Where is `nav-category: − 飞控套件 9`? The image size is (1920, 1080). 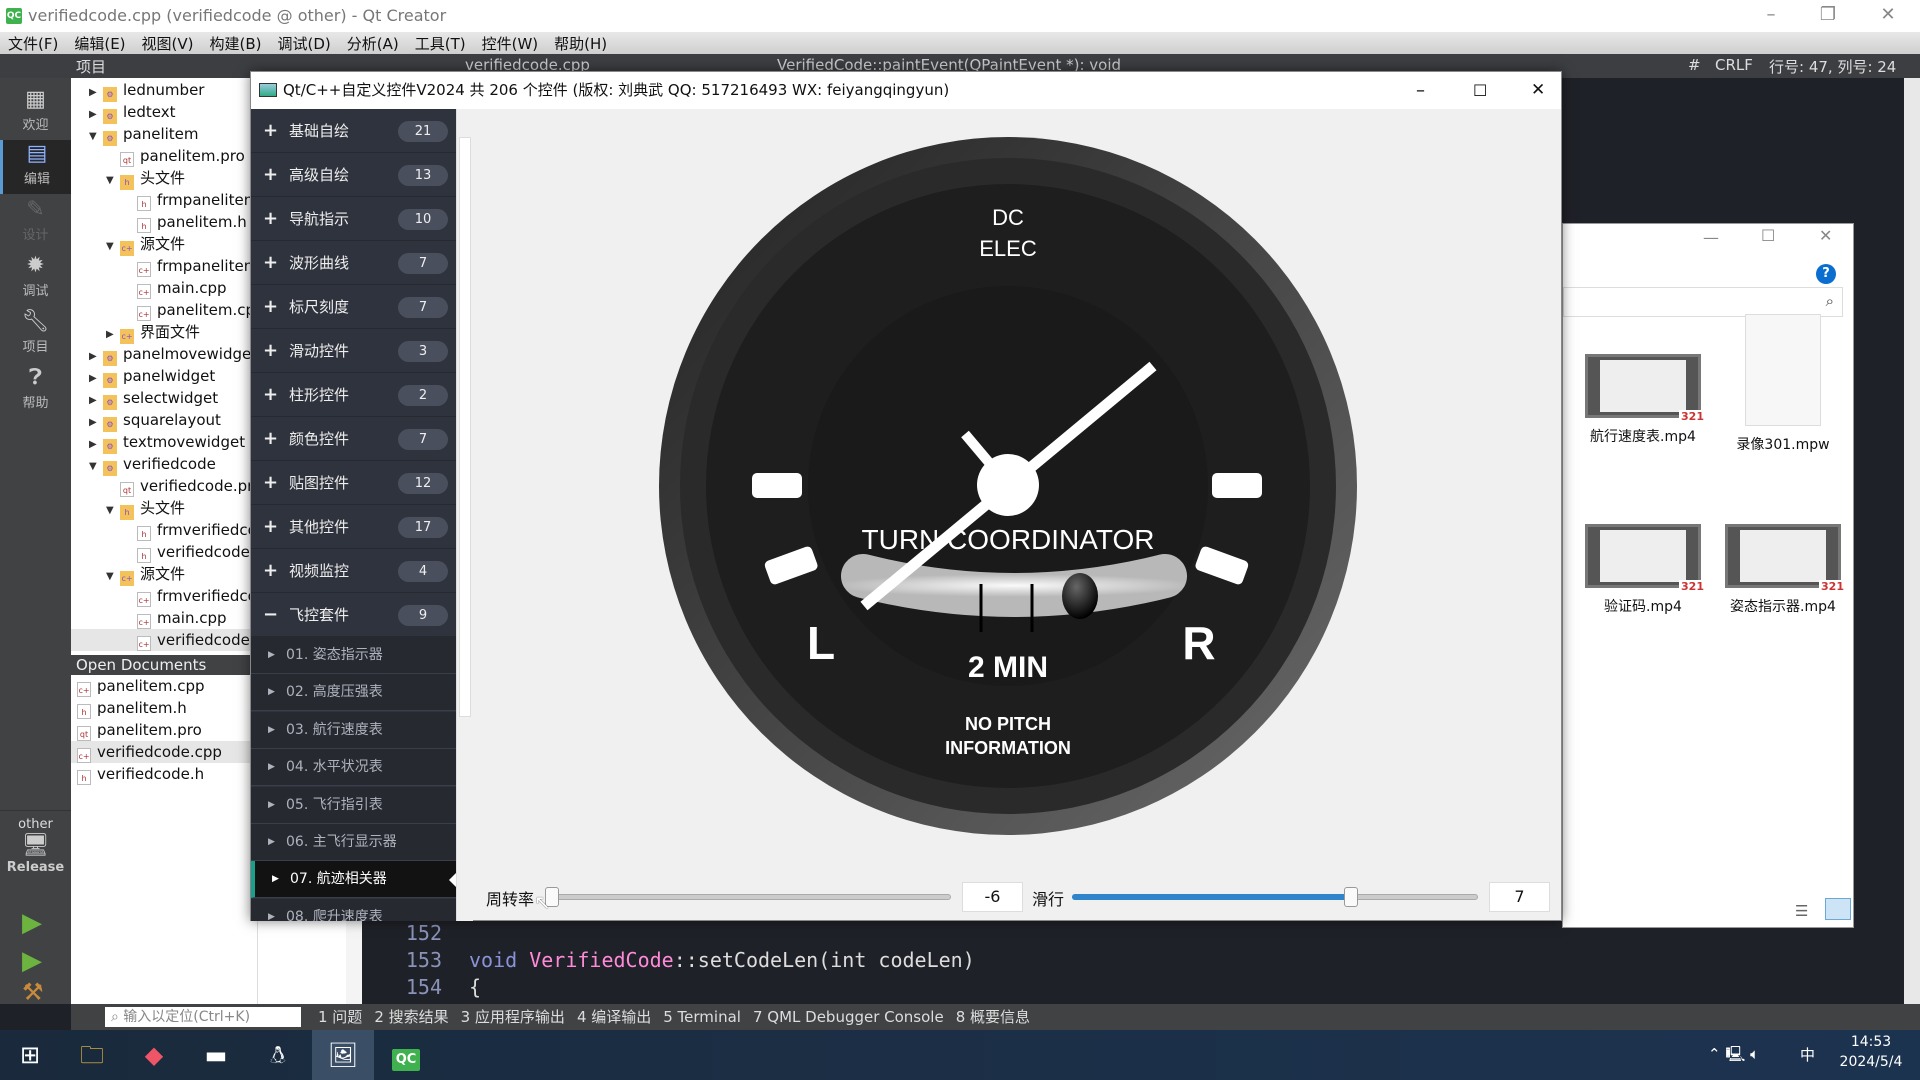
nav-category: − 飞控套件 9 is located at coordinates (353, 615).